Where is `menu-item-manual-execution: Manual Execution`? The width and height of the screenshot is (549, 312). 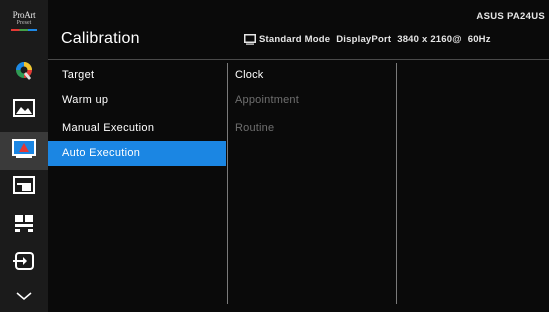 menu-item-manual-execution: Manual Execution is located at coordinates (137, 128).